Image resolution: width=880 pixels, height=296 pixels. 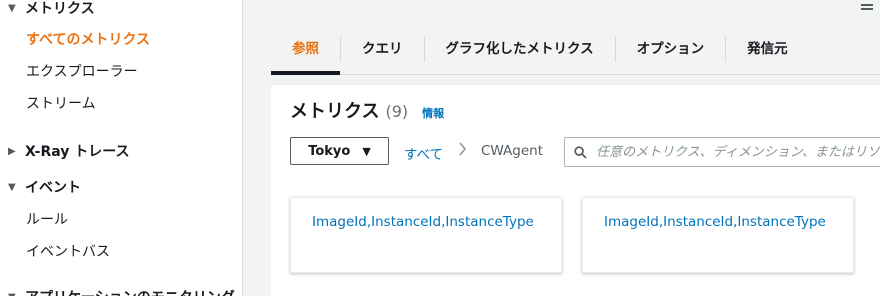 What do you see at coordinates (53, 188) in the screenshot?
I see `sidebar-section-label: イベント` at bounding box center [53, 188].